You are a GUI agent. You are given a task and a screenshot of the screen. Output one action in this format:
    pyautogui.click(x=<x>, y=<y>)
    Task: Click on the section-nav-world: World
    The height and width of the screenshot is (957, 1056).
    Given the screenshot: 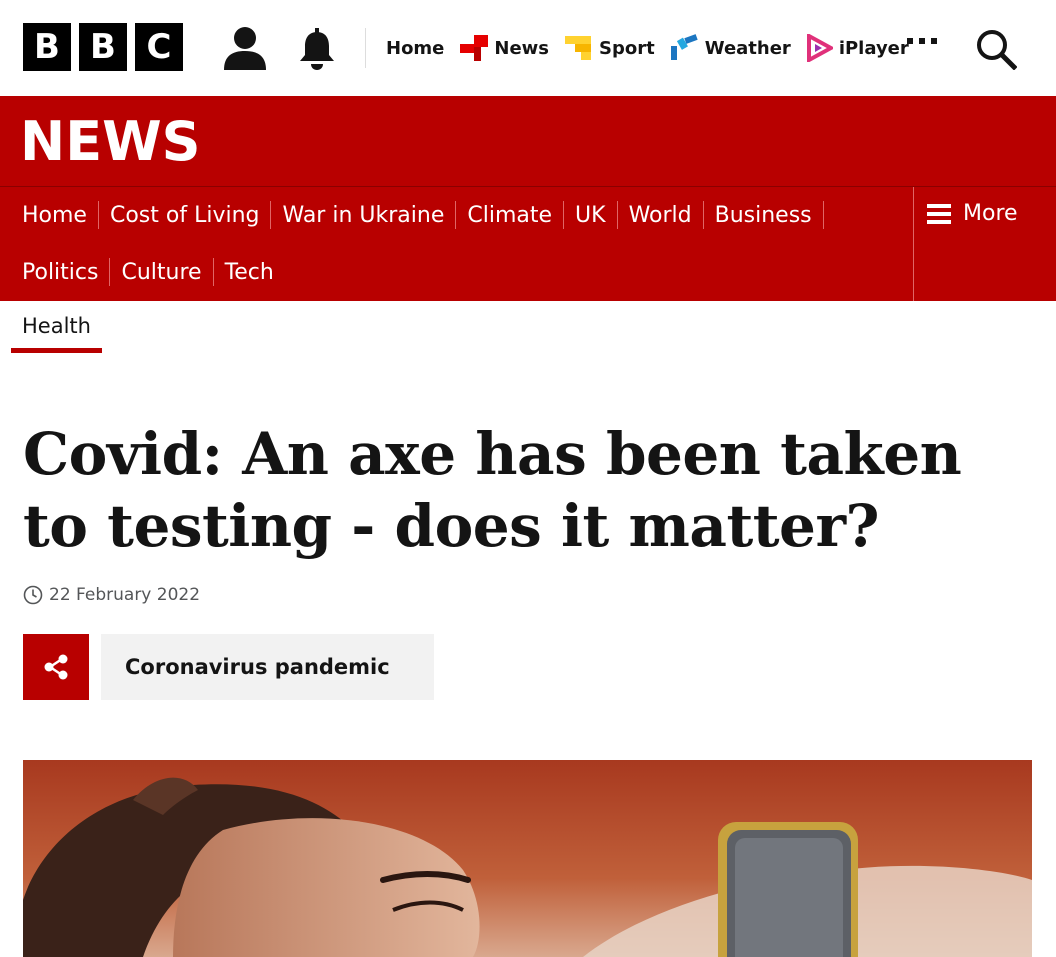 What is the action you would take?
    pyautogui.click(x=660, y=215)
    